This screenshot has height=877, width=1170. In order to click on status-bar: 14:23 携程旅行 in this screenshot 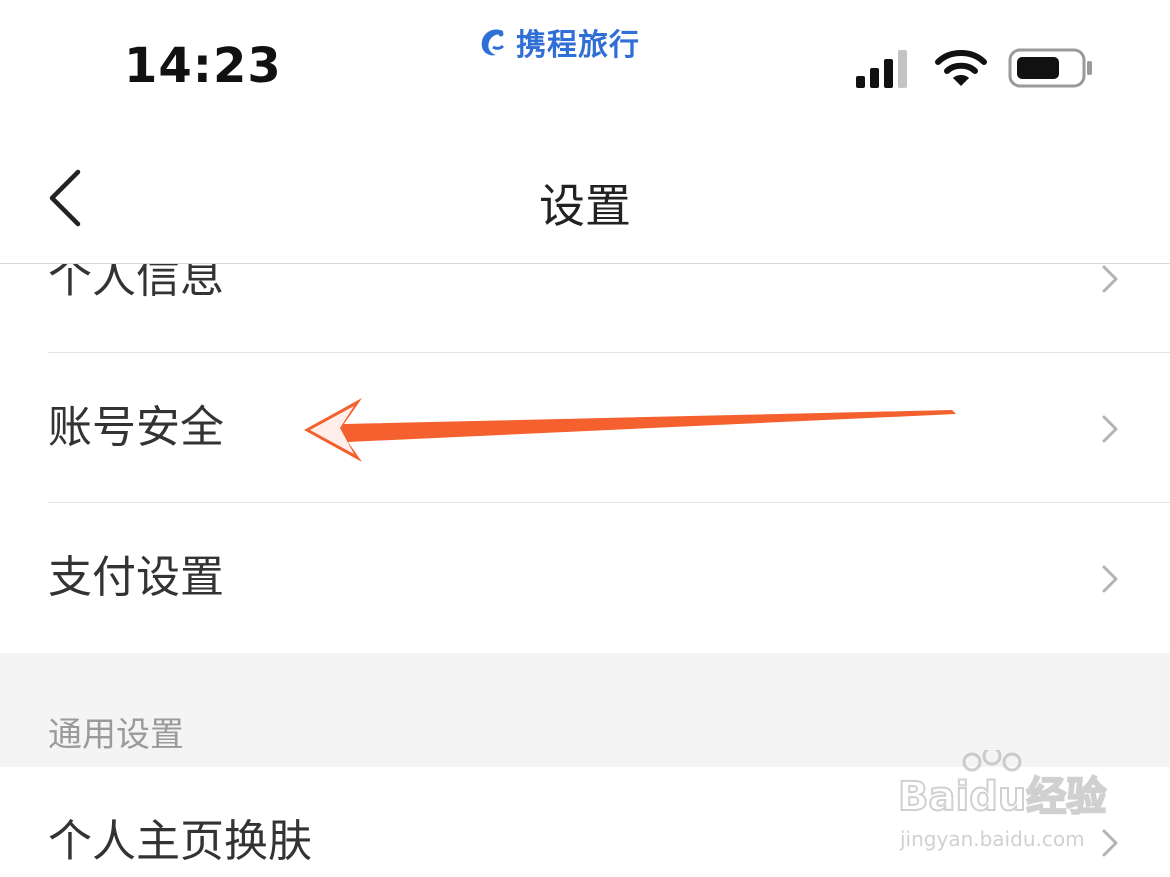, I will do `click(585, 65)`.